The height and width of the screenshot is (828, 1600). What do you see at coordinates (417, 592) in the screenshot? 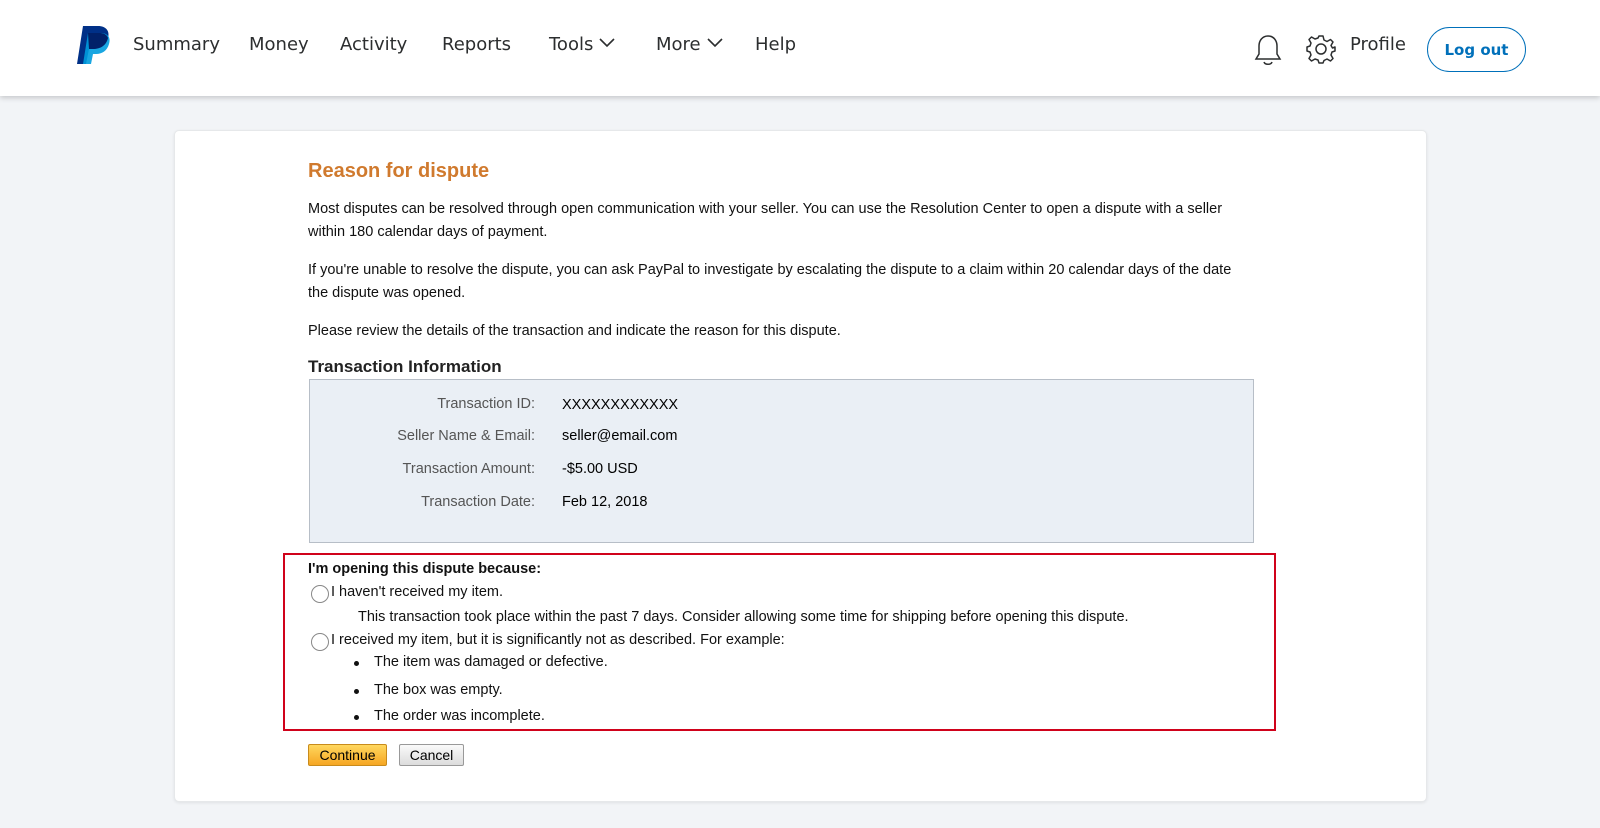
I see `option-not-received-label: I haven't received my item.` at bounding box center [417, 592].